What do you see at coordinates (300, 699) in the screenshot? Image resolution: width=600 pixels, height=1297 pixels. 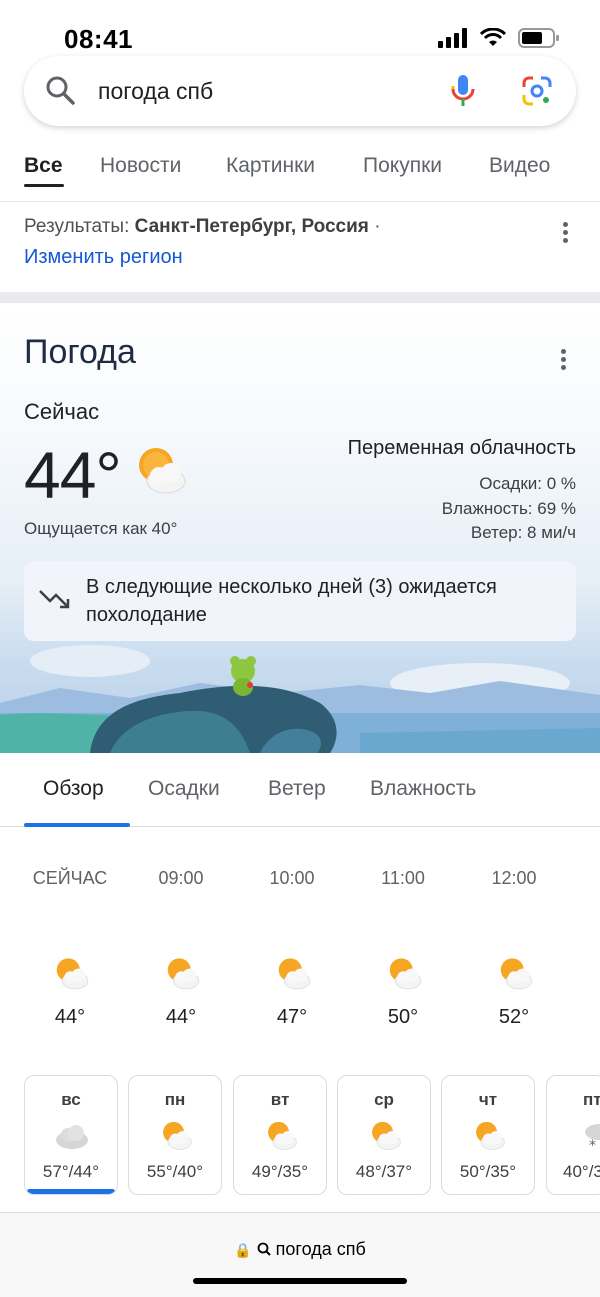 I see `weather-landscape-illustration` at bounding box center [300, 699].